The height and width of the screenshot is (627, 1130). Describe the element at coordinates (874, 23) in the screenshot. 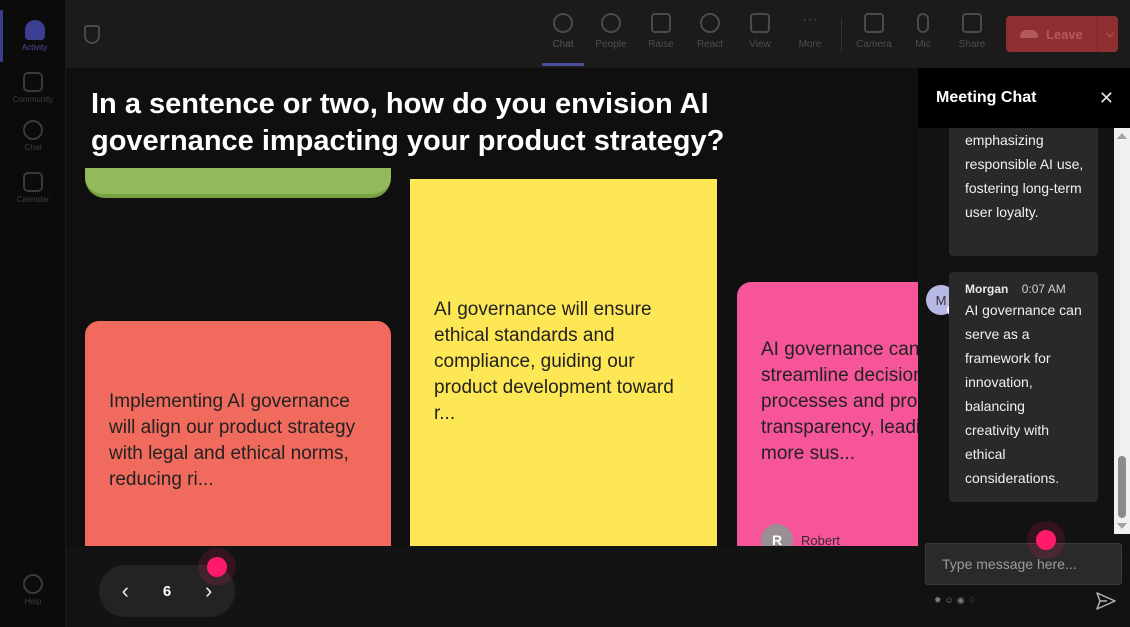

I see `camera-off-icon` at that location.